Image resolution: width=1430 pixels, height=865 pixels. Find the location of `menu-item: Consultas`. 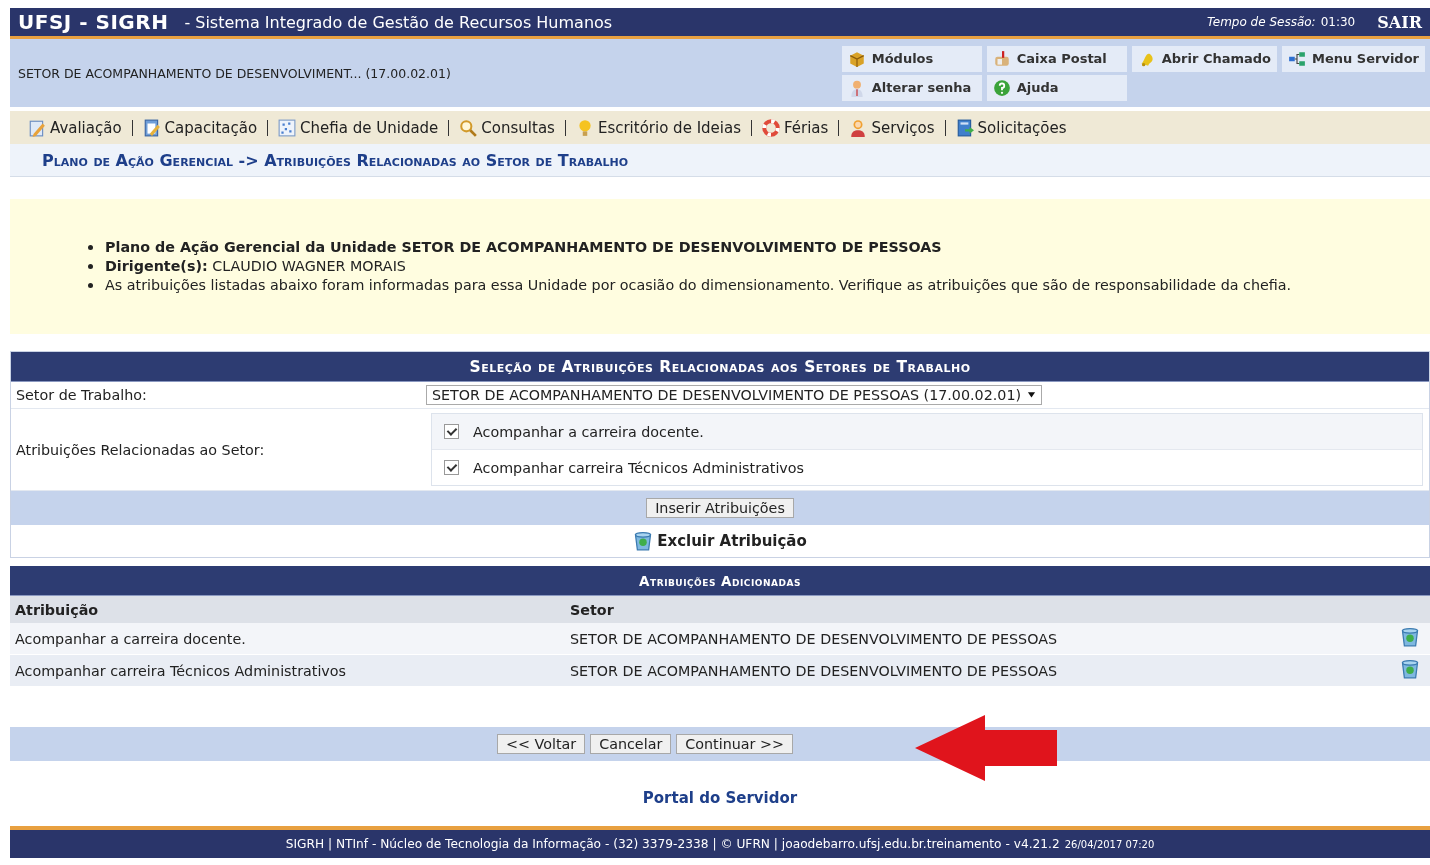

menu-item: Consultas is located at coordinates (518, 127).